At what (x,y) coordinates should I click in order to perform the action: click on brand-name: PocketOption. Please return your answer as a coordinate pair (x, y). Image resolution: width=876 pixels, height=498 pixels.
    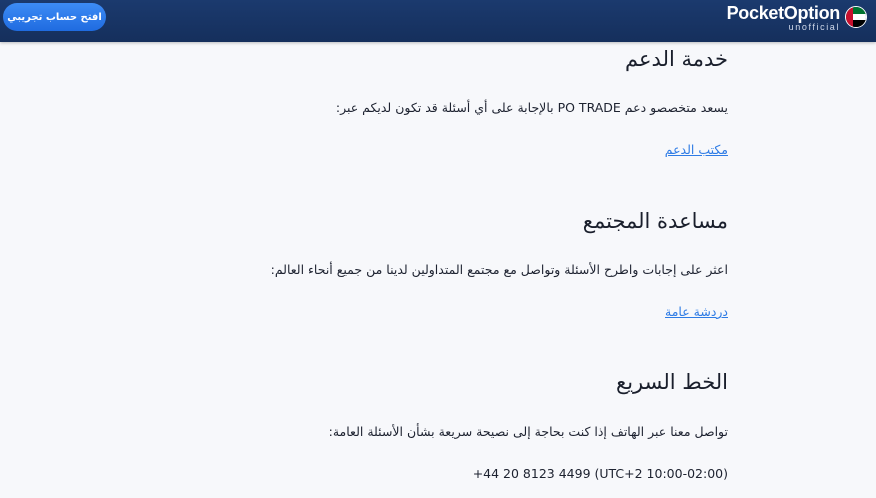
    Looking at the image, I should click on (783, 13).